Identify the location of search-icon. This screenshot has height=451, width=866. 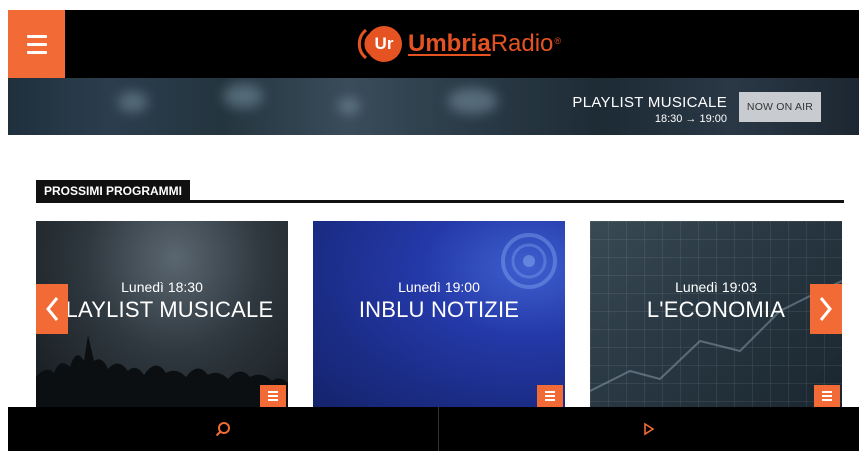
(222, 429).